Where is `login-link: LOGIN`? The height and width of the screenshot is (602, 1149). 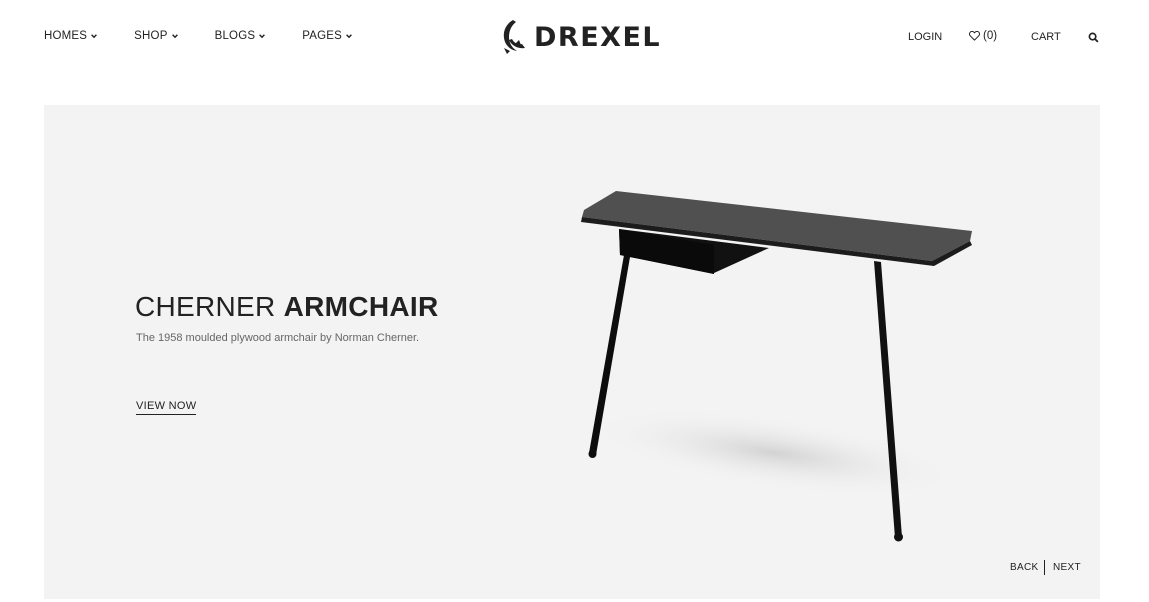
login-link: LOGIN is located at coordinates (925, 37).